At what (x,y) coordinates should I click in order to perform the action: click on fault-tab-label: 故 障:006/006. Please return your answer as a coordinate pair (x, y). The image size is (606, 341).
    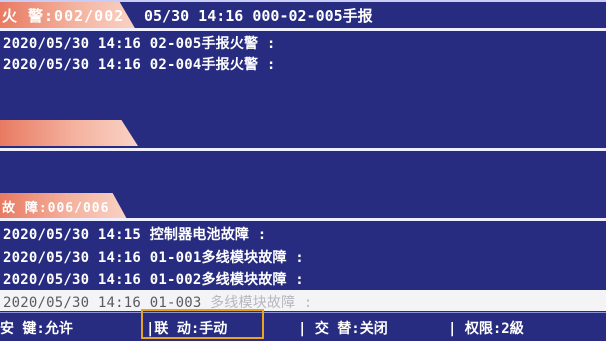
    Looking at the image, I should click on (56, 208).